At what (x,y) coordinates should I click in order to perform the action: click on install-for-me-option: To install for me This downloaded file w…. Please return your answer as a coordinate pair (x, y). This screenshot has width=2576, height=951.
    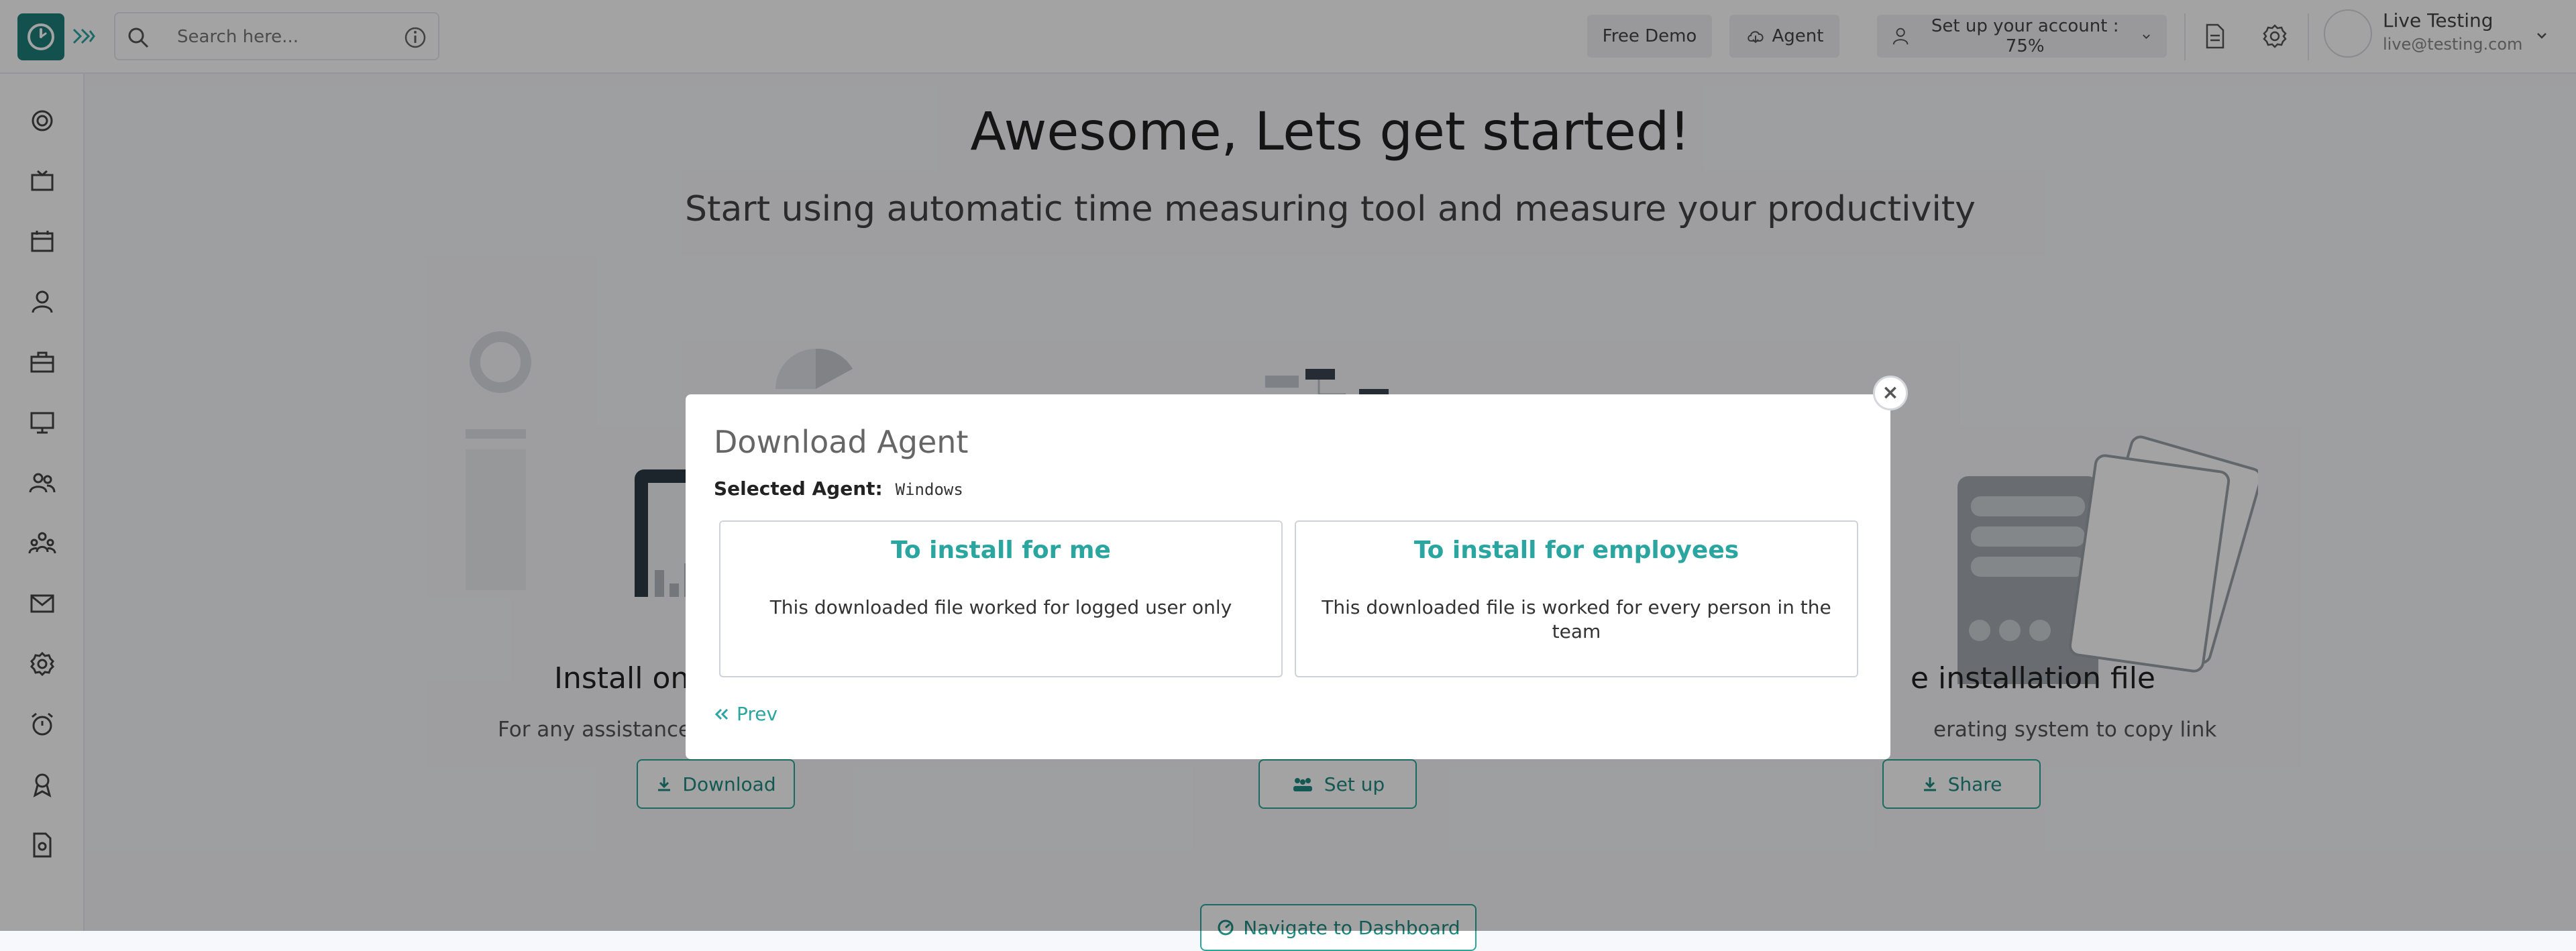
    Looking at the image, I should click on (1001, 598).